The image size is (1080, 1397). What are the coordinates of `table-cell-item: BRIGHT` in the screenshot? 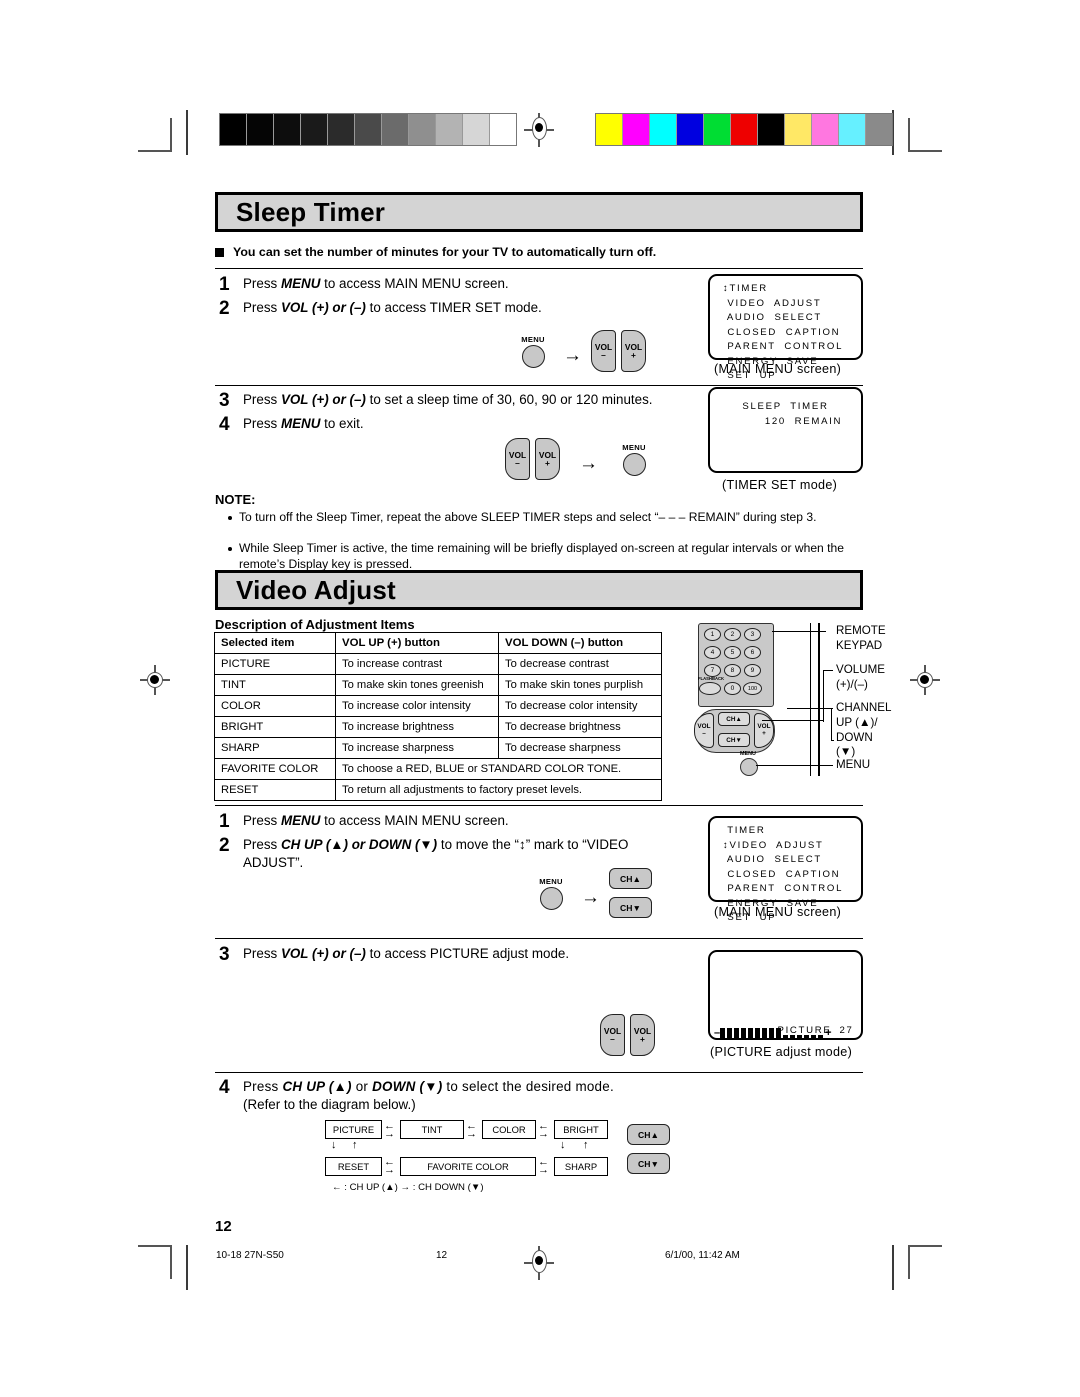 It's located at (275, 727).